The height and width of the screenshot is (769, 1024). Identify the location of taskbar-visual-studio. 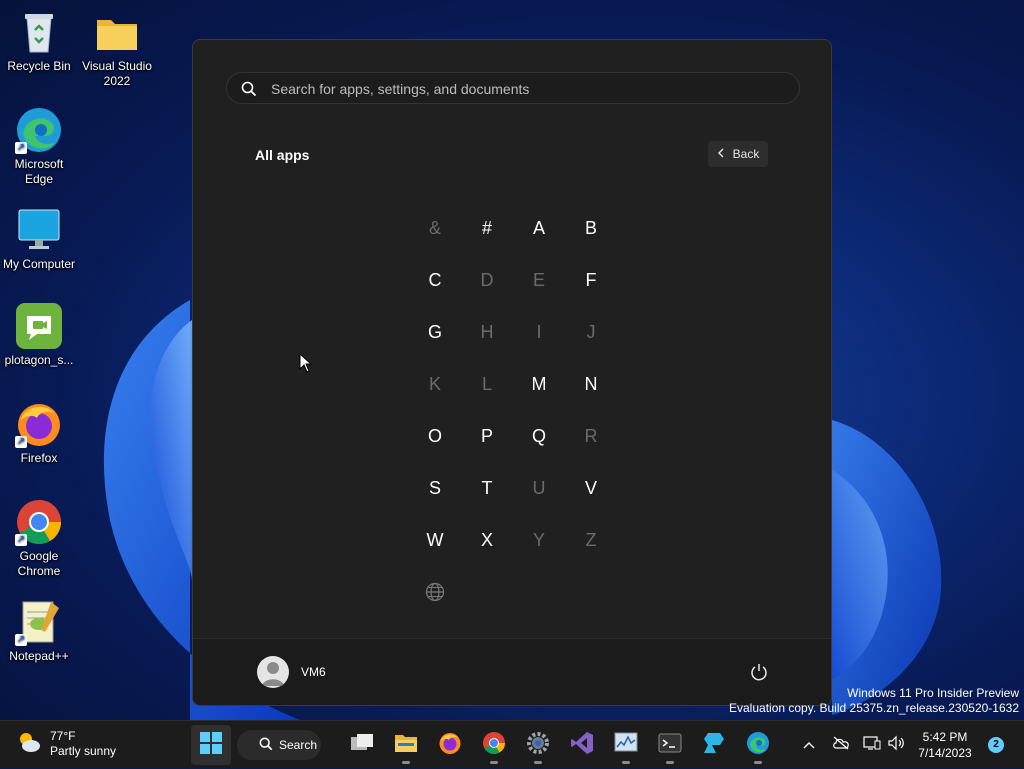
(582, 745).